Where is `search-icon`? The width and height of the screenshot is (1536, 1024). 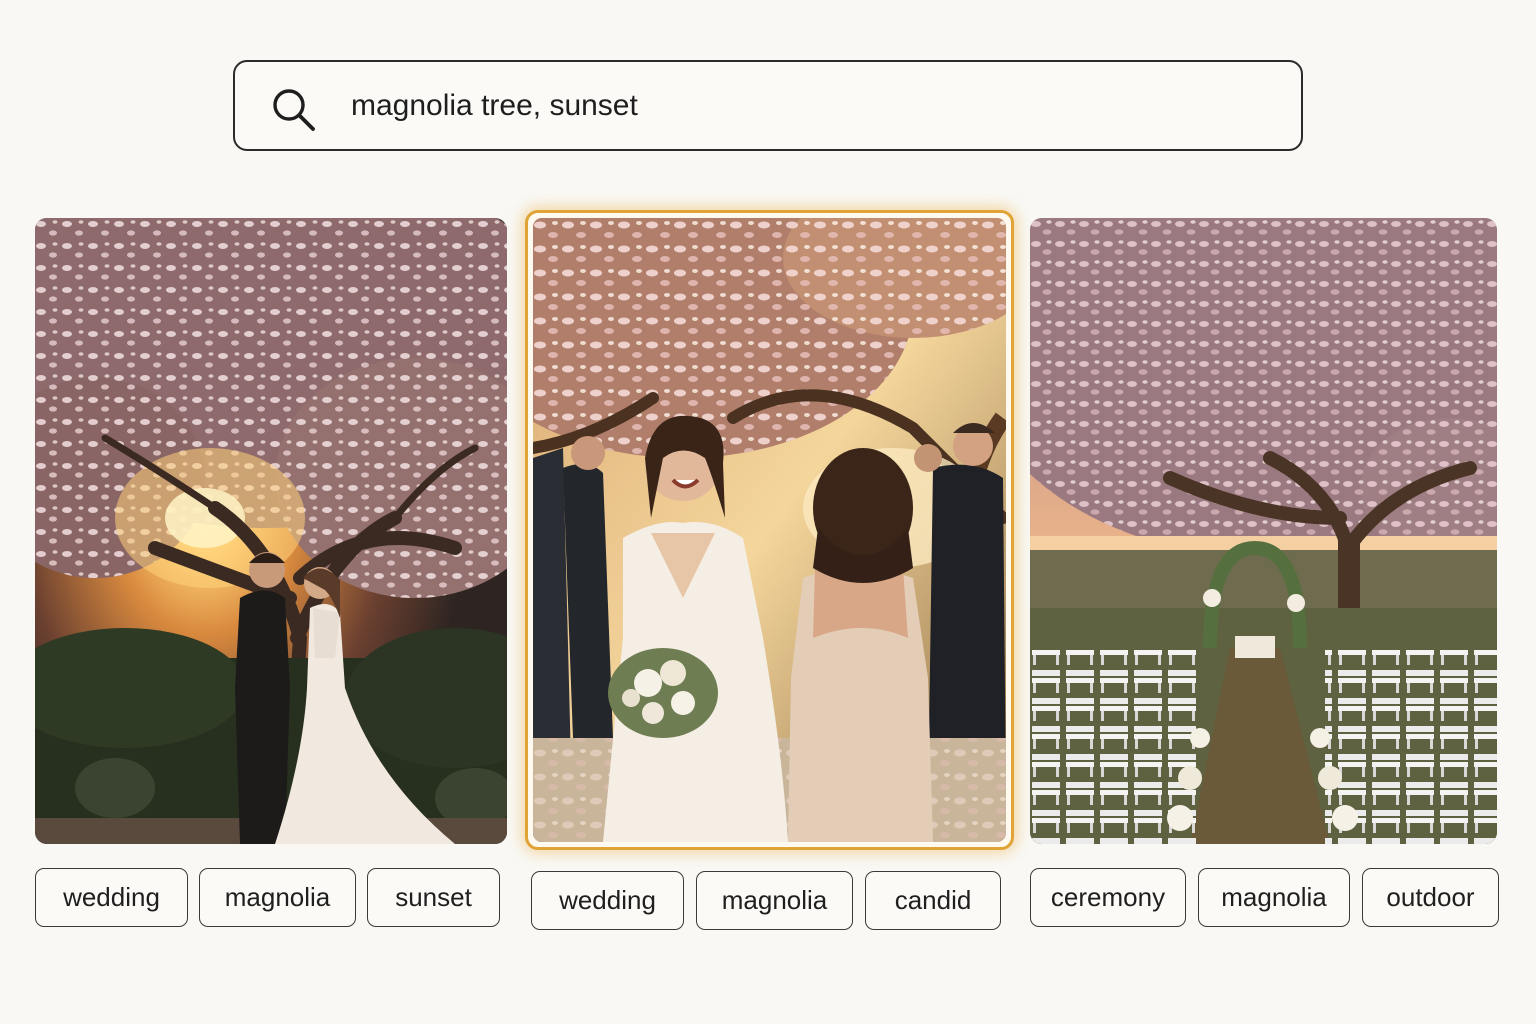
search-icon is located at coordinates (293, 109).